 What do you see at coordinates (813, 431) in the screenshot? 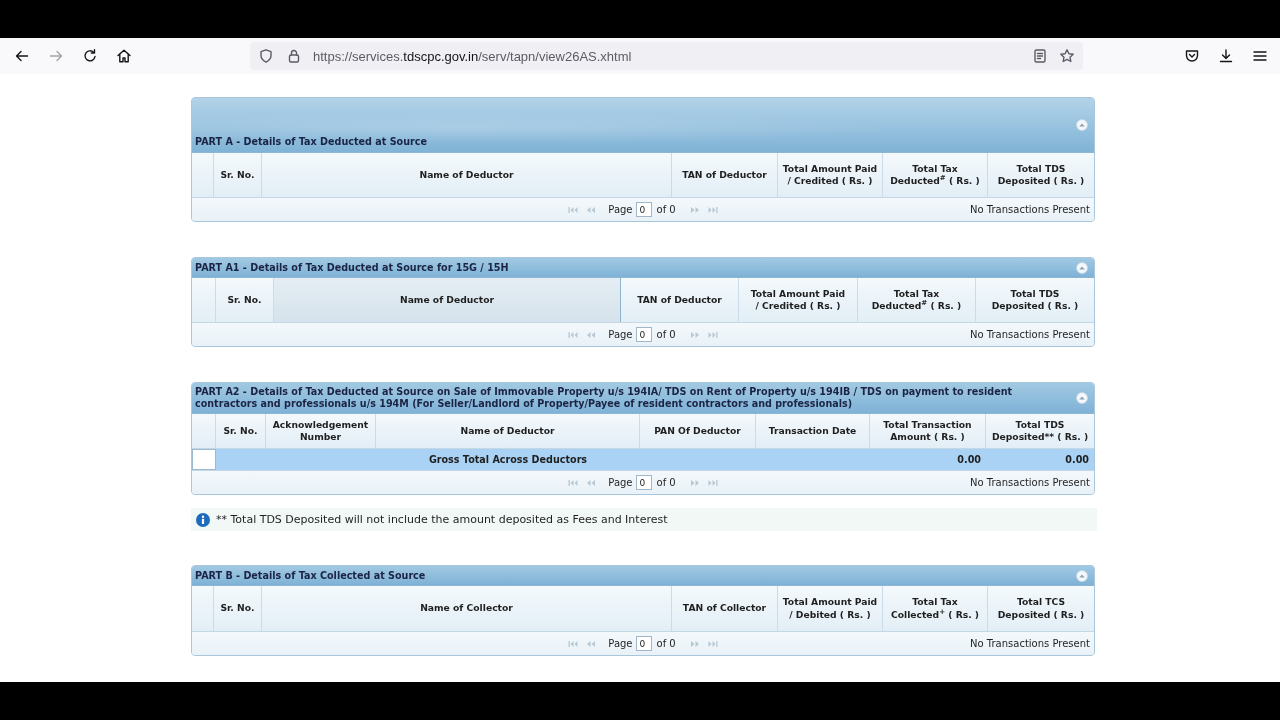
I see `column-header: Transaction Date` at bounding box center [813, 431].